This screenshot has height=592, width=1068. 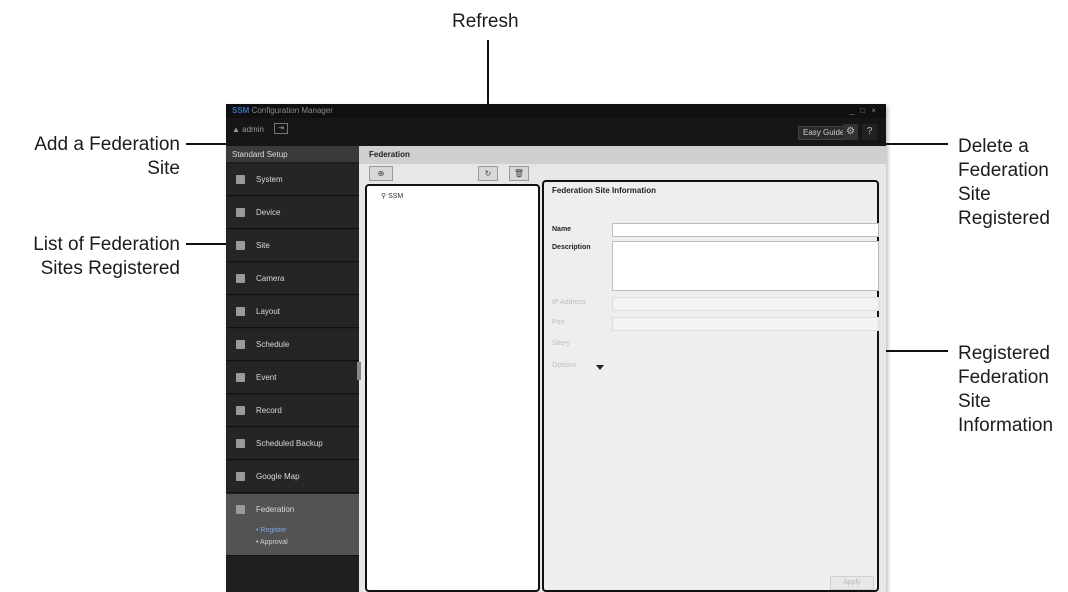 What do you see at coordinates (562, 229) in the screenshot?
I see `name-label: Name` at bounding box center [562, 229].